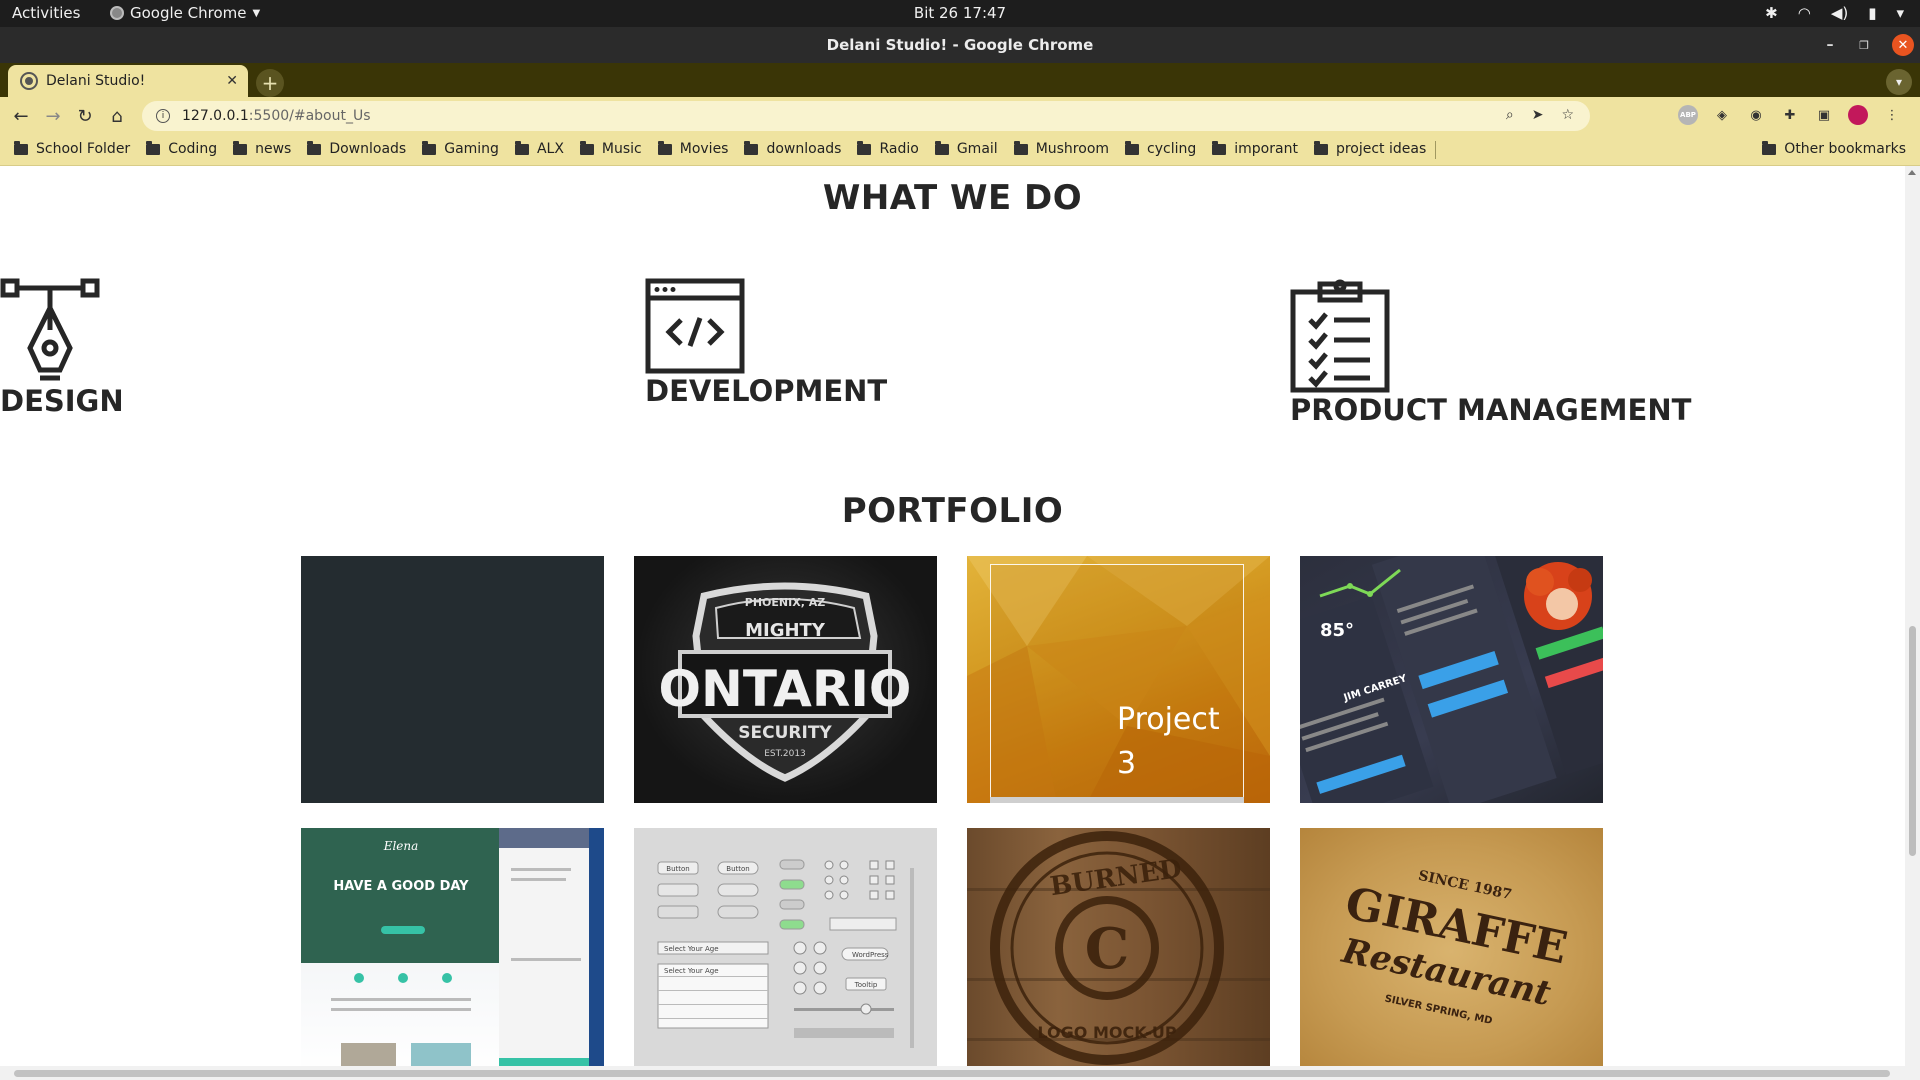 The width and height of the screenshot is (1920, 1080). I want to click on app-name: Google Chrome, so click(188, 13).